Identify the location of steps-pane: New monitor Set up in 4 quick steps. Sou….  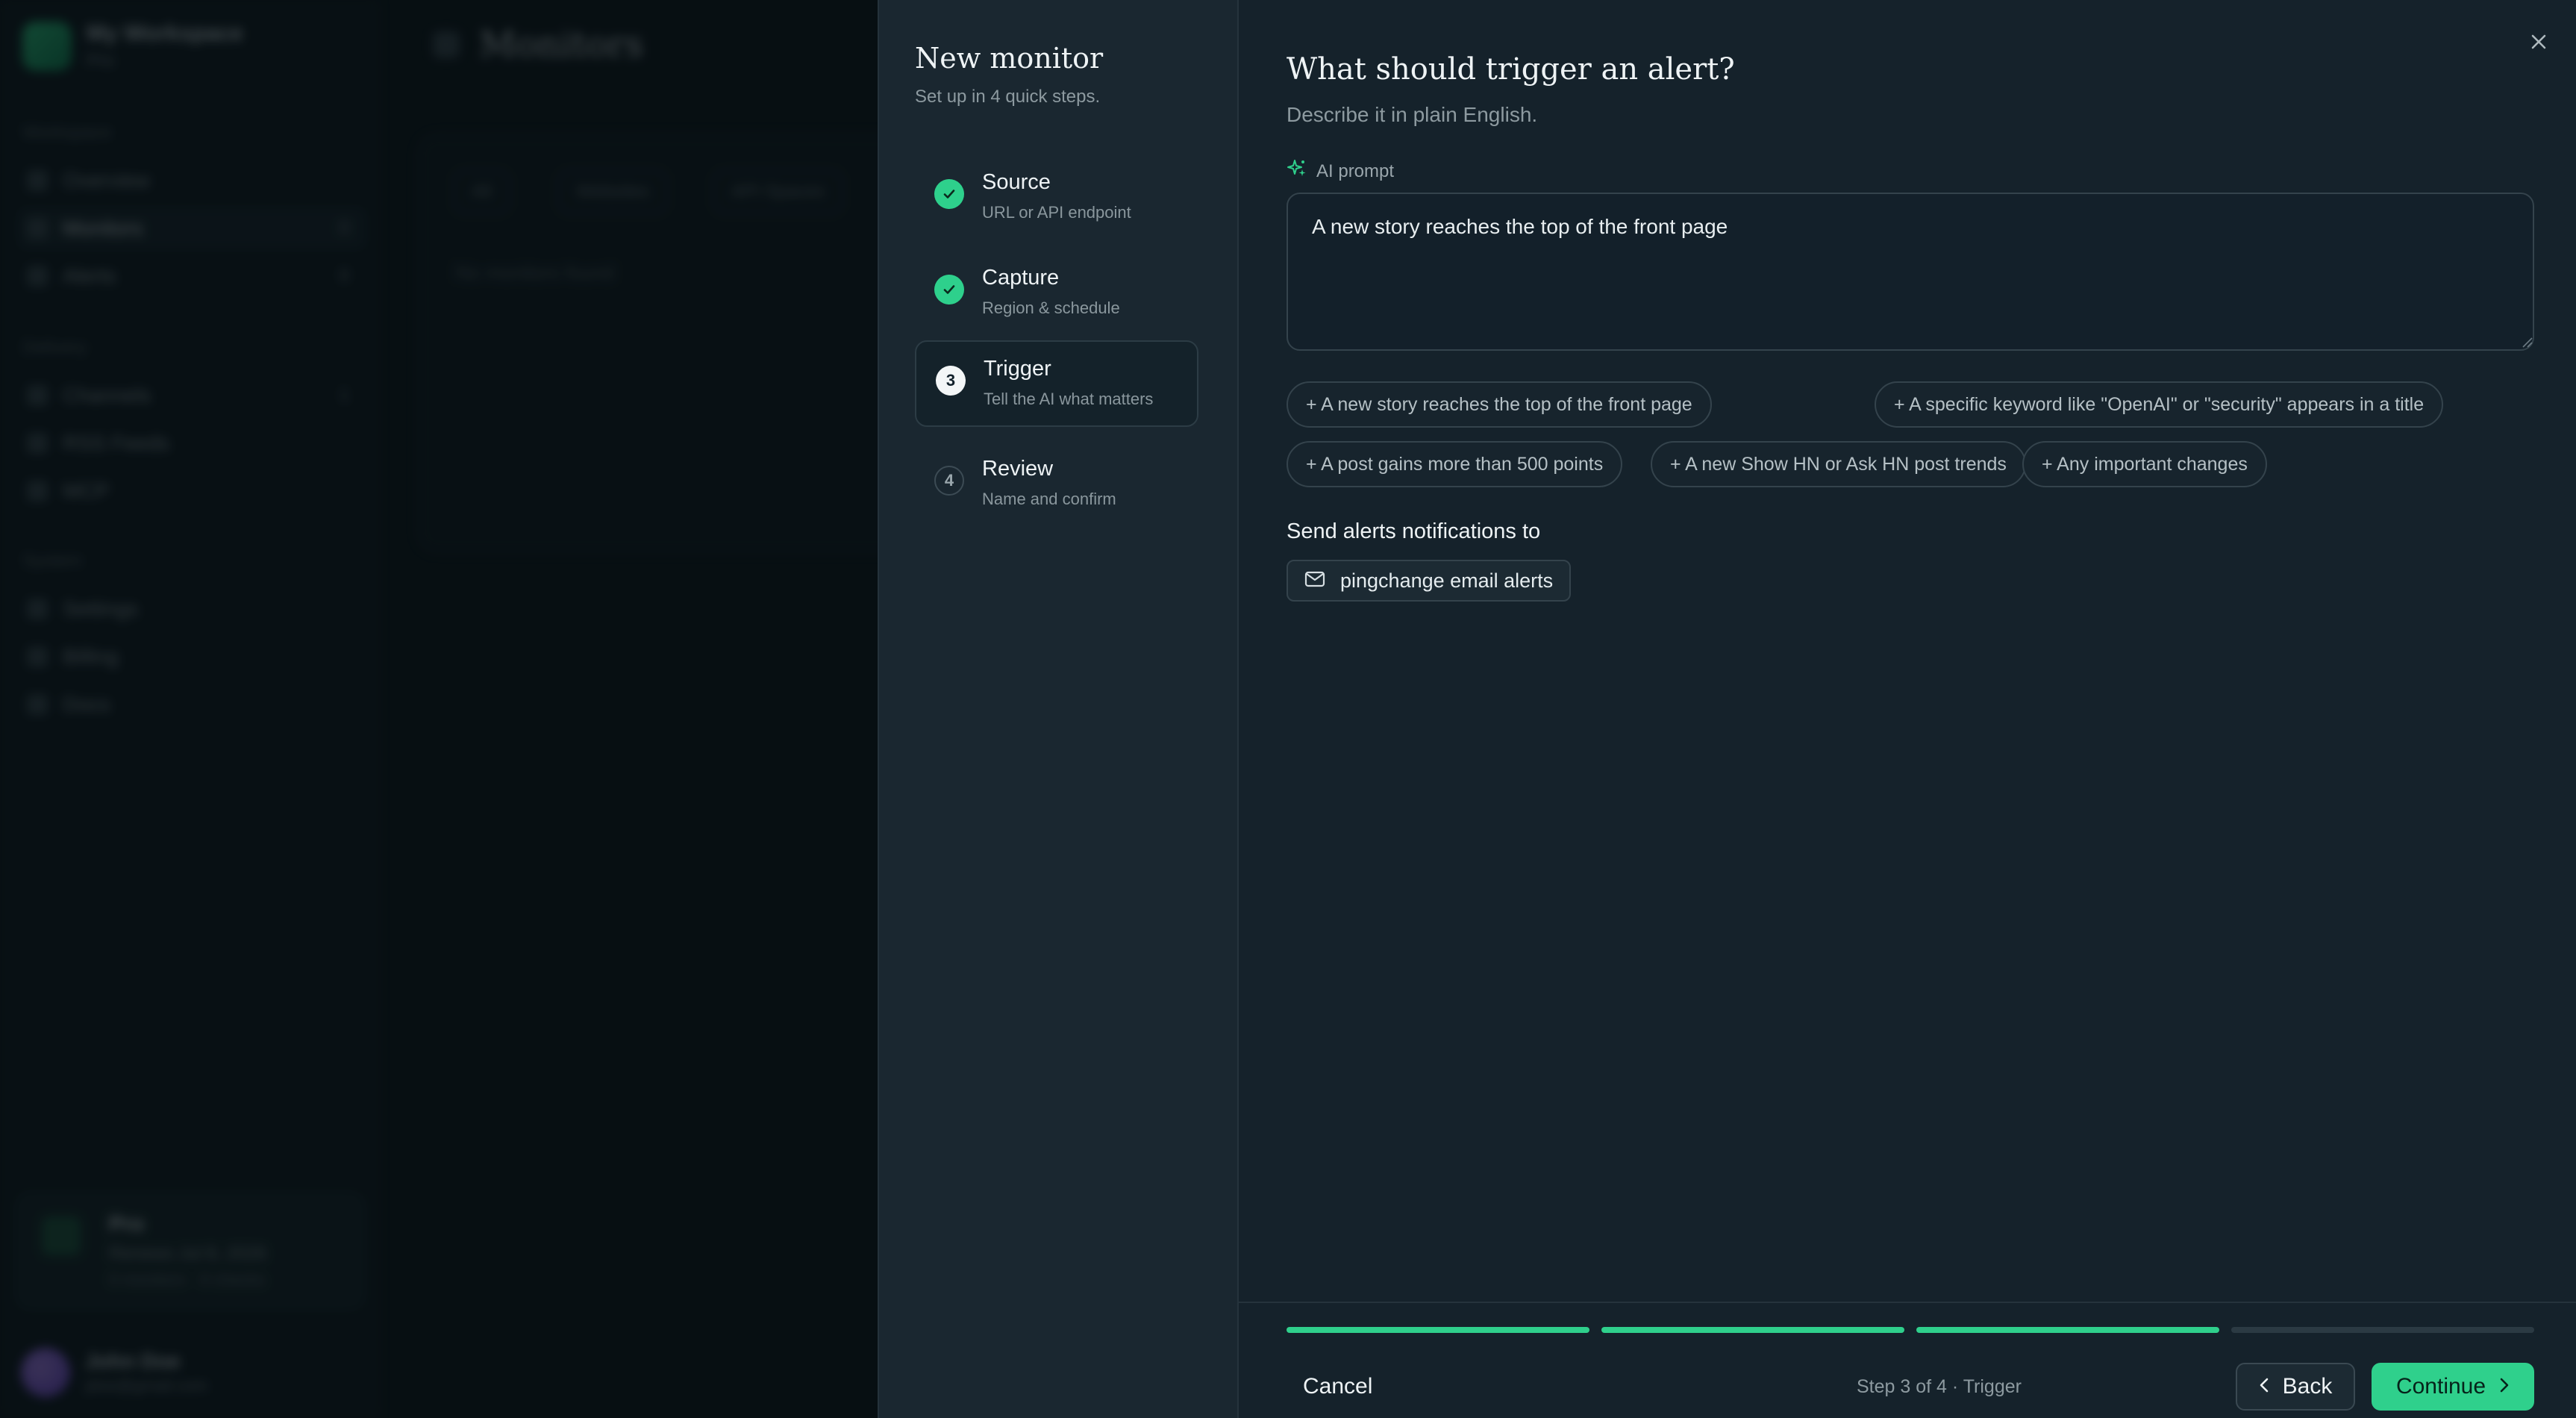
(1059, 709).